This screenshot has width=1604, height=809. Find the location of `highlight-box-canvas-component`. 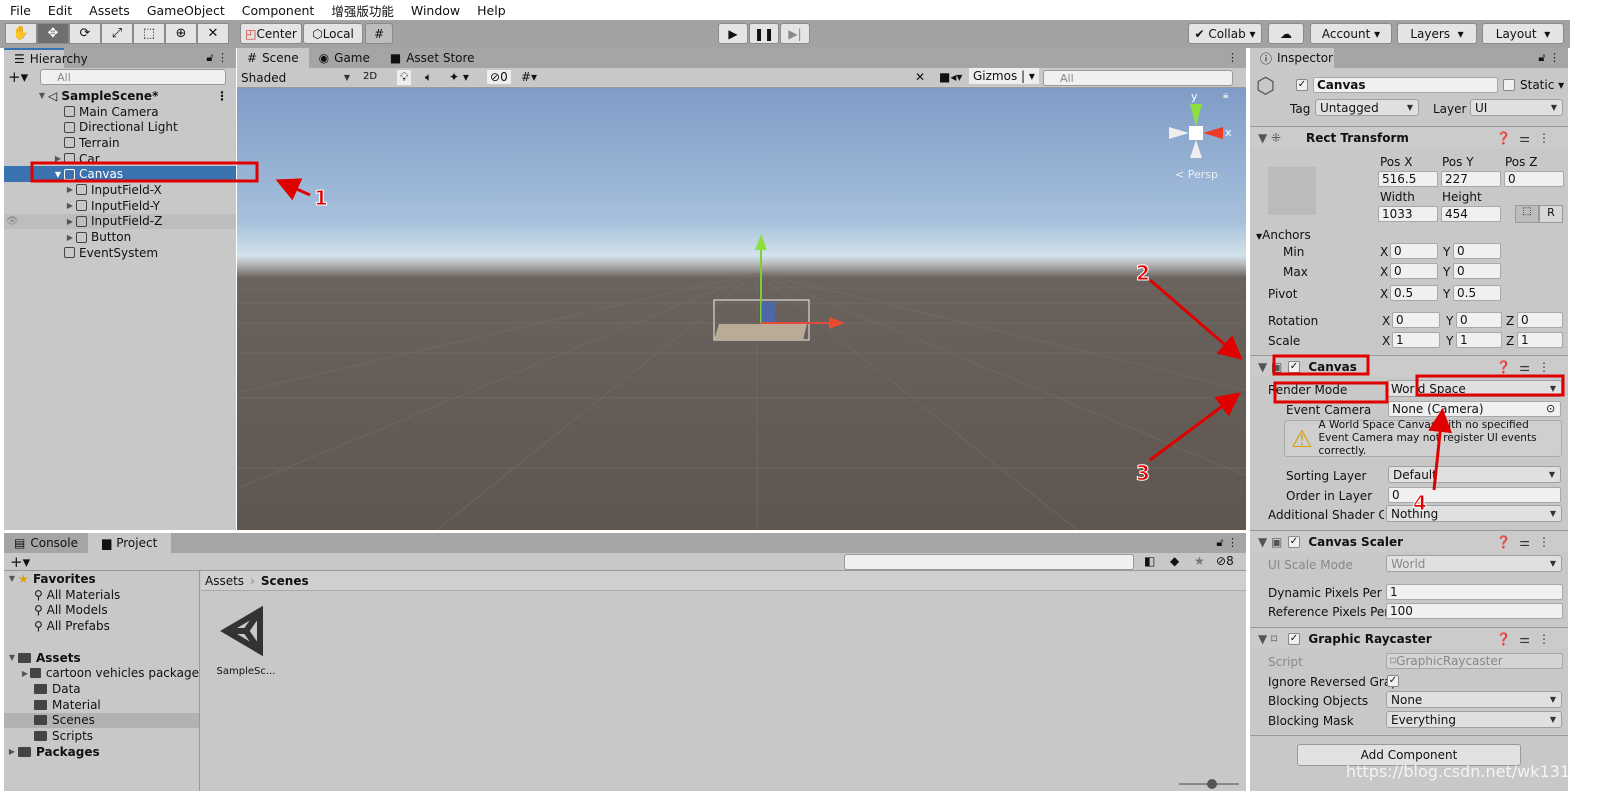

highlight-box-canvas-component is located at coordinates (1321, 365).